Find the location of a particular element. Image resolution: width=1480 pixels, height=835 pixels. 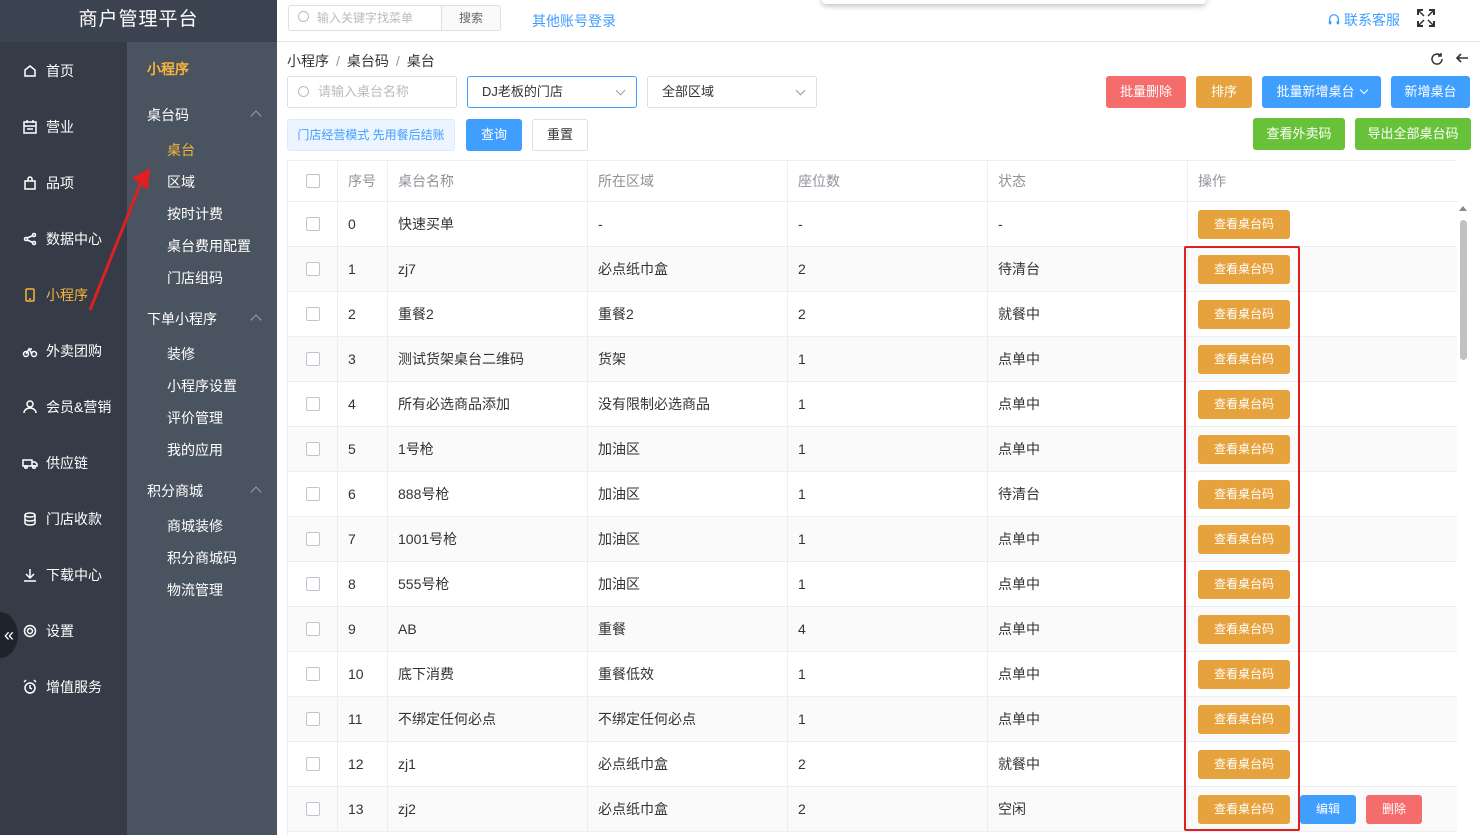

store-select: DJ老板的门店 is located at coordinates (552, 92).